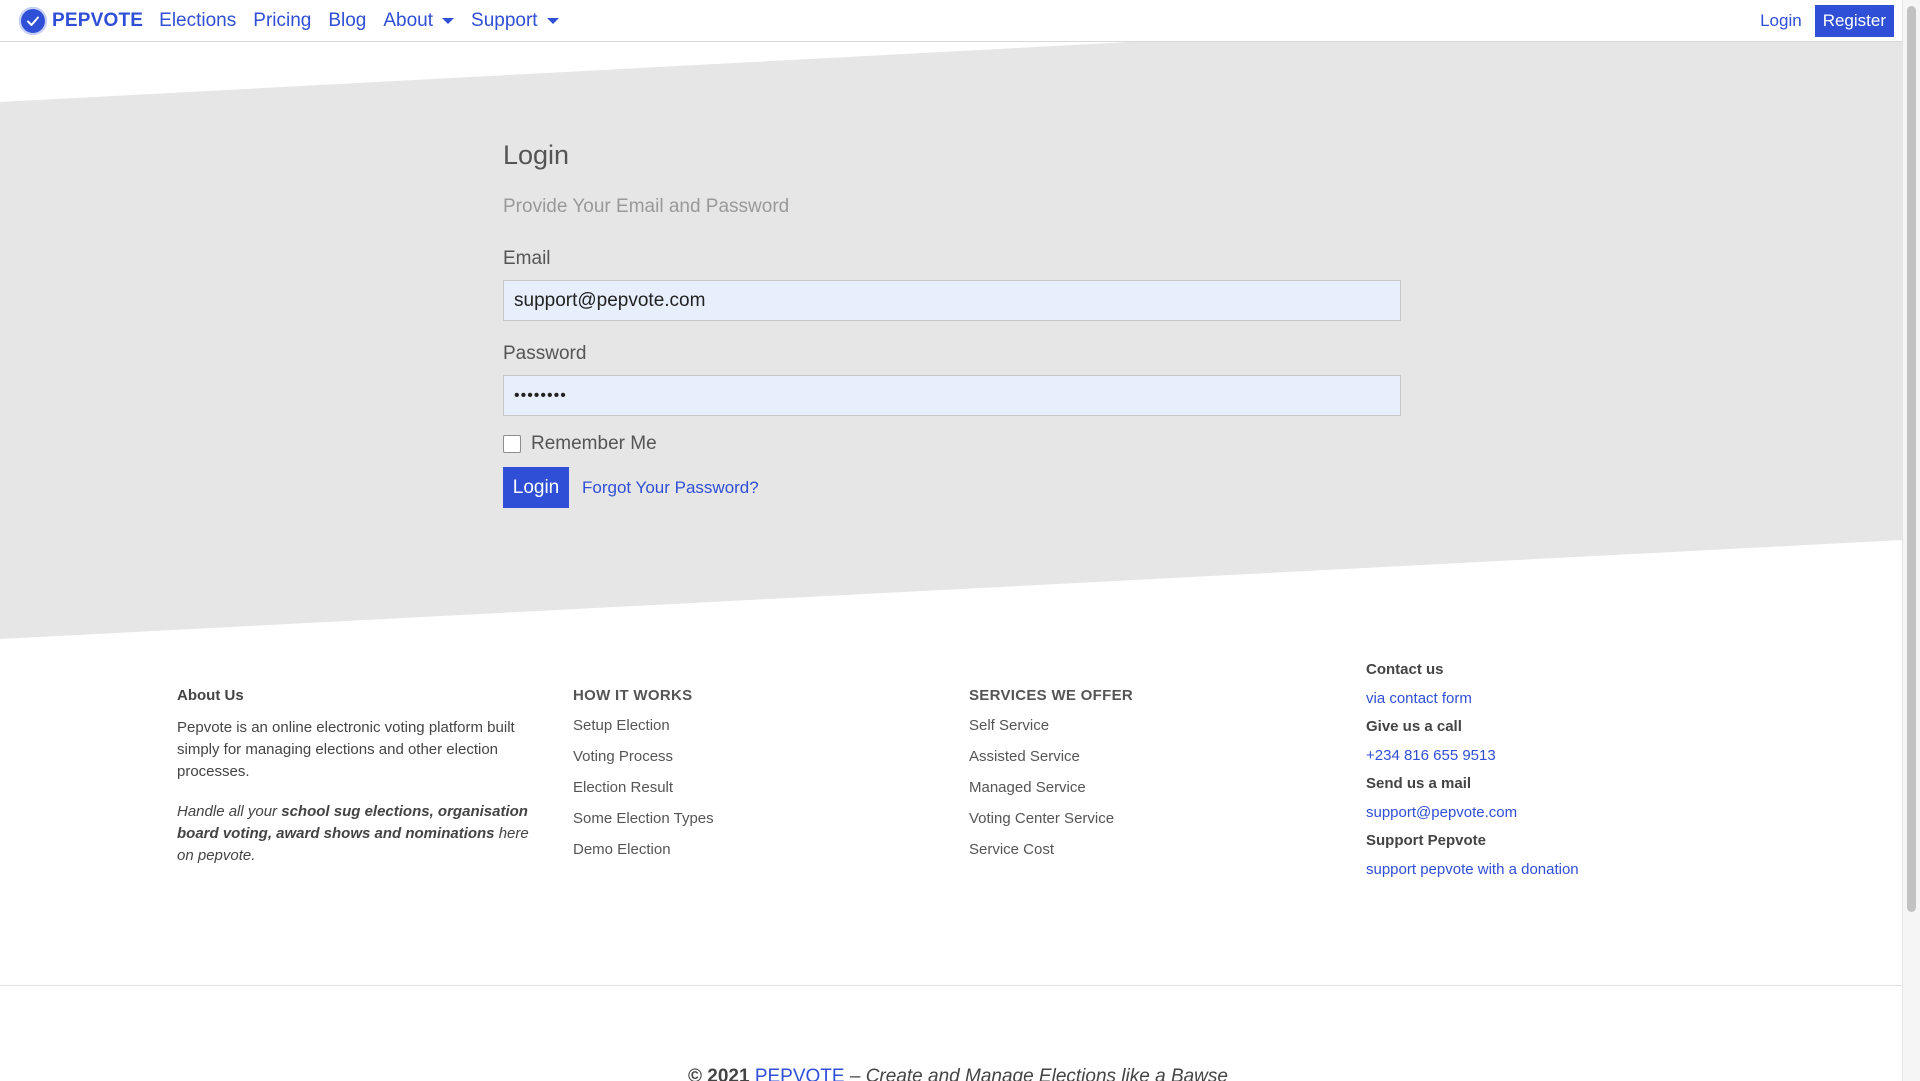 This screenshot has width=1920, height=1081. What do you see at coordinates (670, 488) in the screenshot?
I see `forgot-password-link: Forgot Your Password?` at bounding box center [670, 488].